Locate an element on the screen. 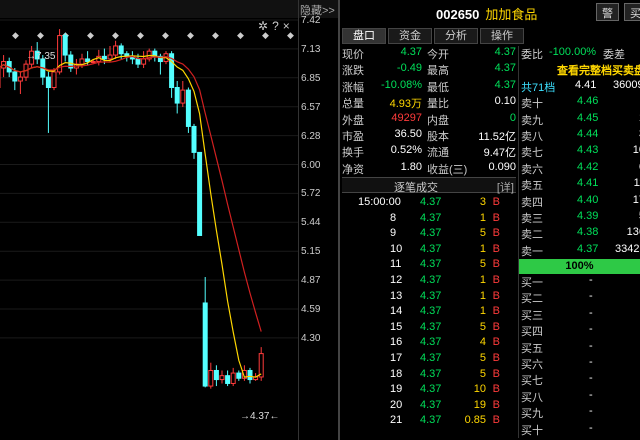  quote-v1: -10.08% is located at coordinates (401, 84).